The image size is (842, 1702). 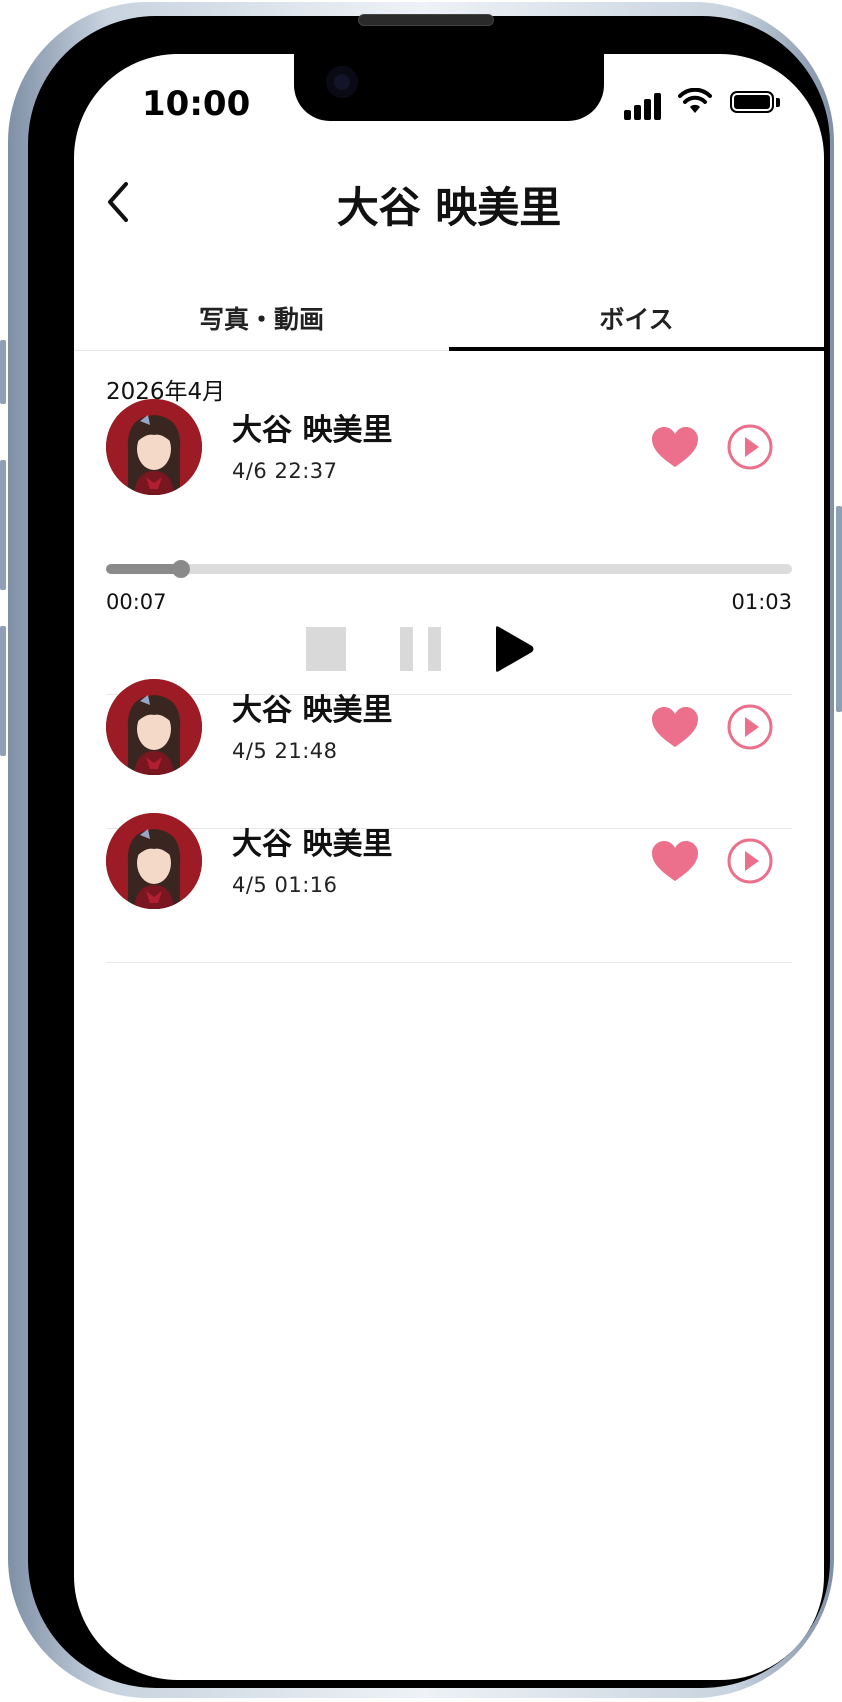 I want to click on front-camera, so click(x=342, y=82).